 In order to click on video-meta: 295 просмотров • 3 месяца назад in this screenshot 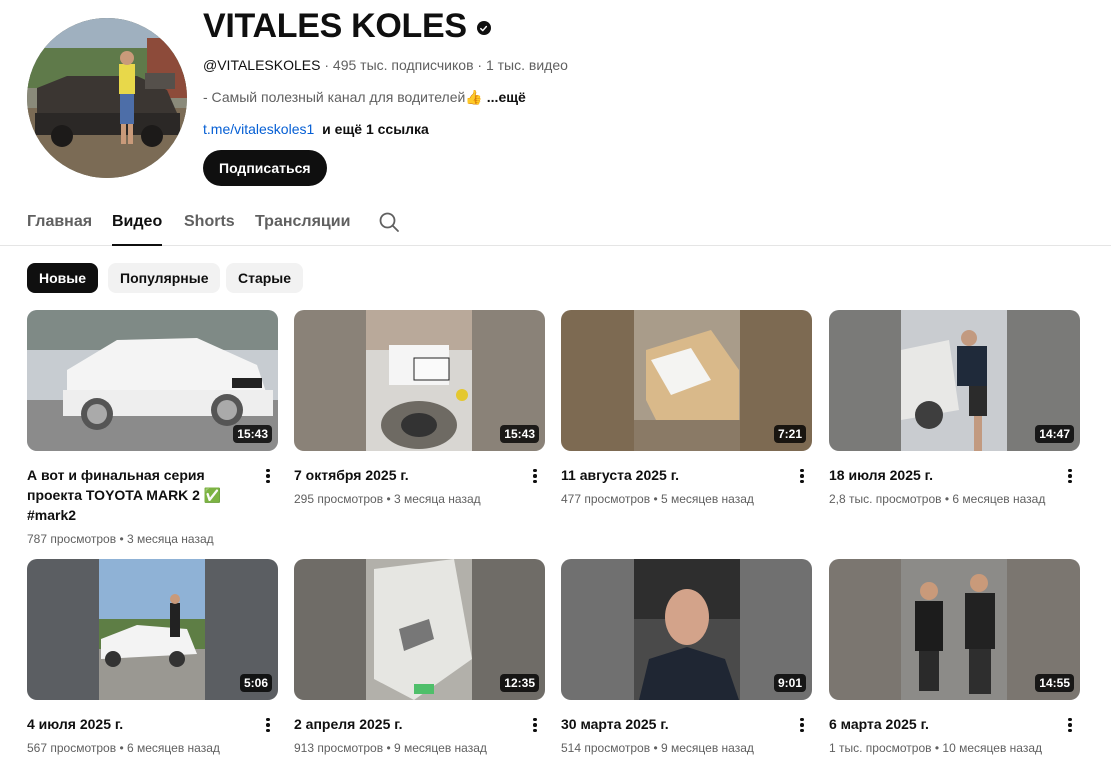, I will do `click(419, 499)`.